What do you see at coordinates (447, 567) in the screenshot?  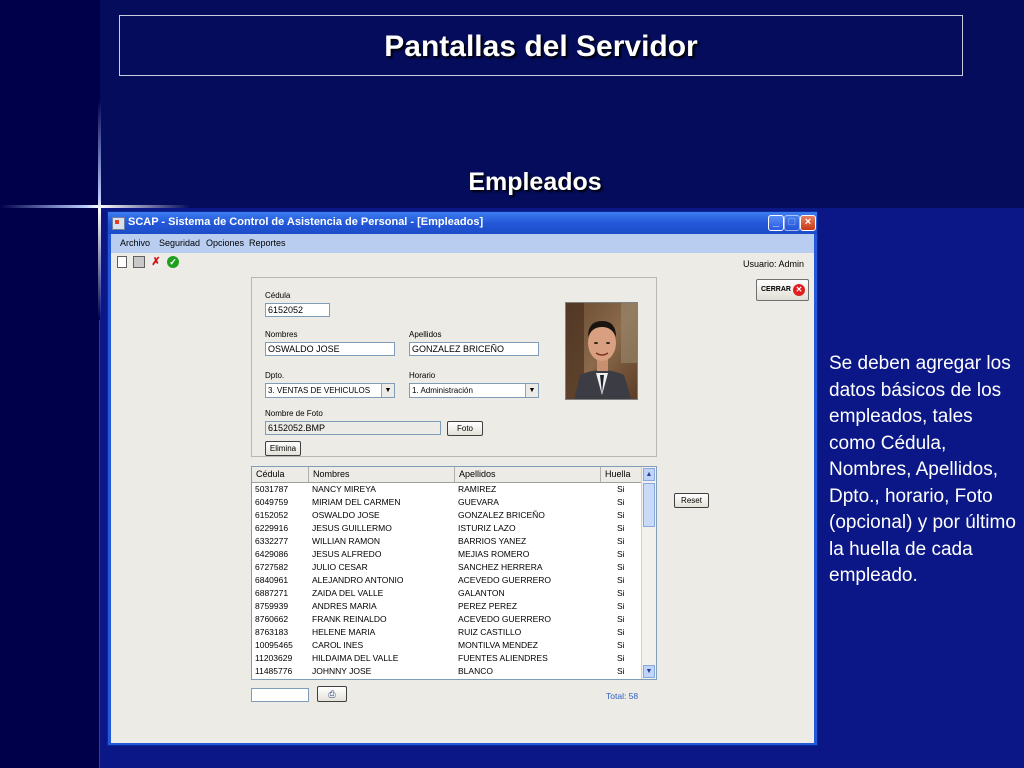 I see `table-row: 6727582 JULIO CESAR SANCHEZ HERRERA Si` at bounding box center [447, 567].